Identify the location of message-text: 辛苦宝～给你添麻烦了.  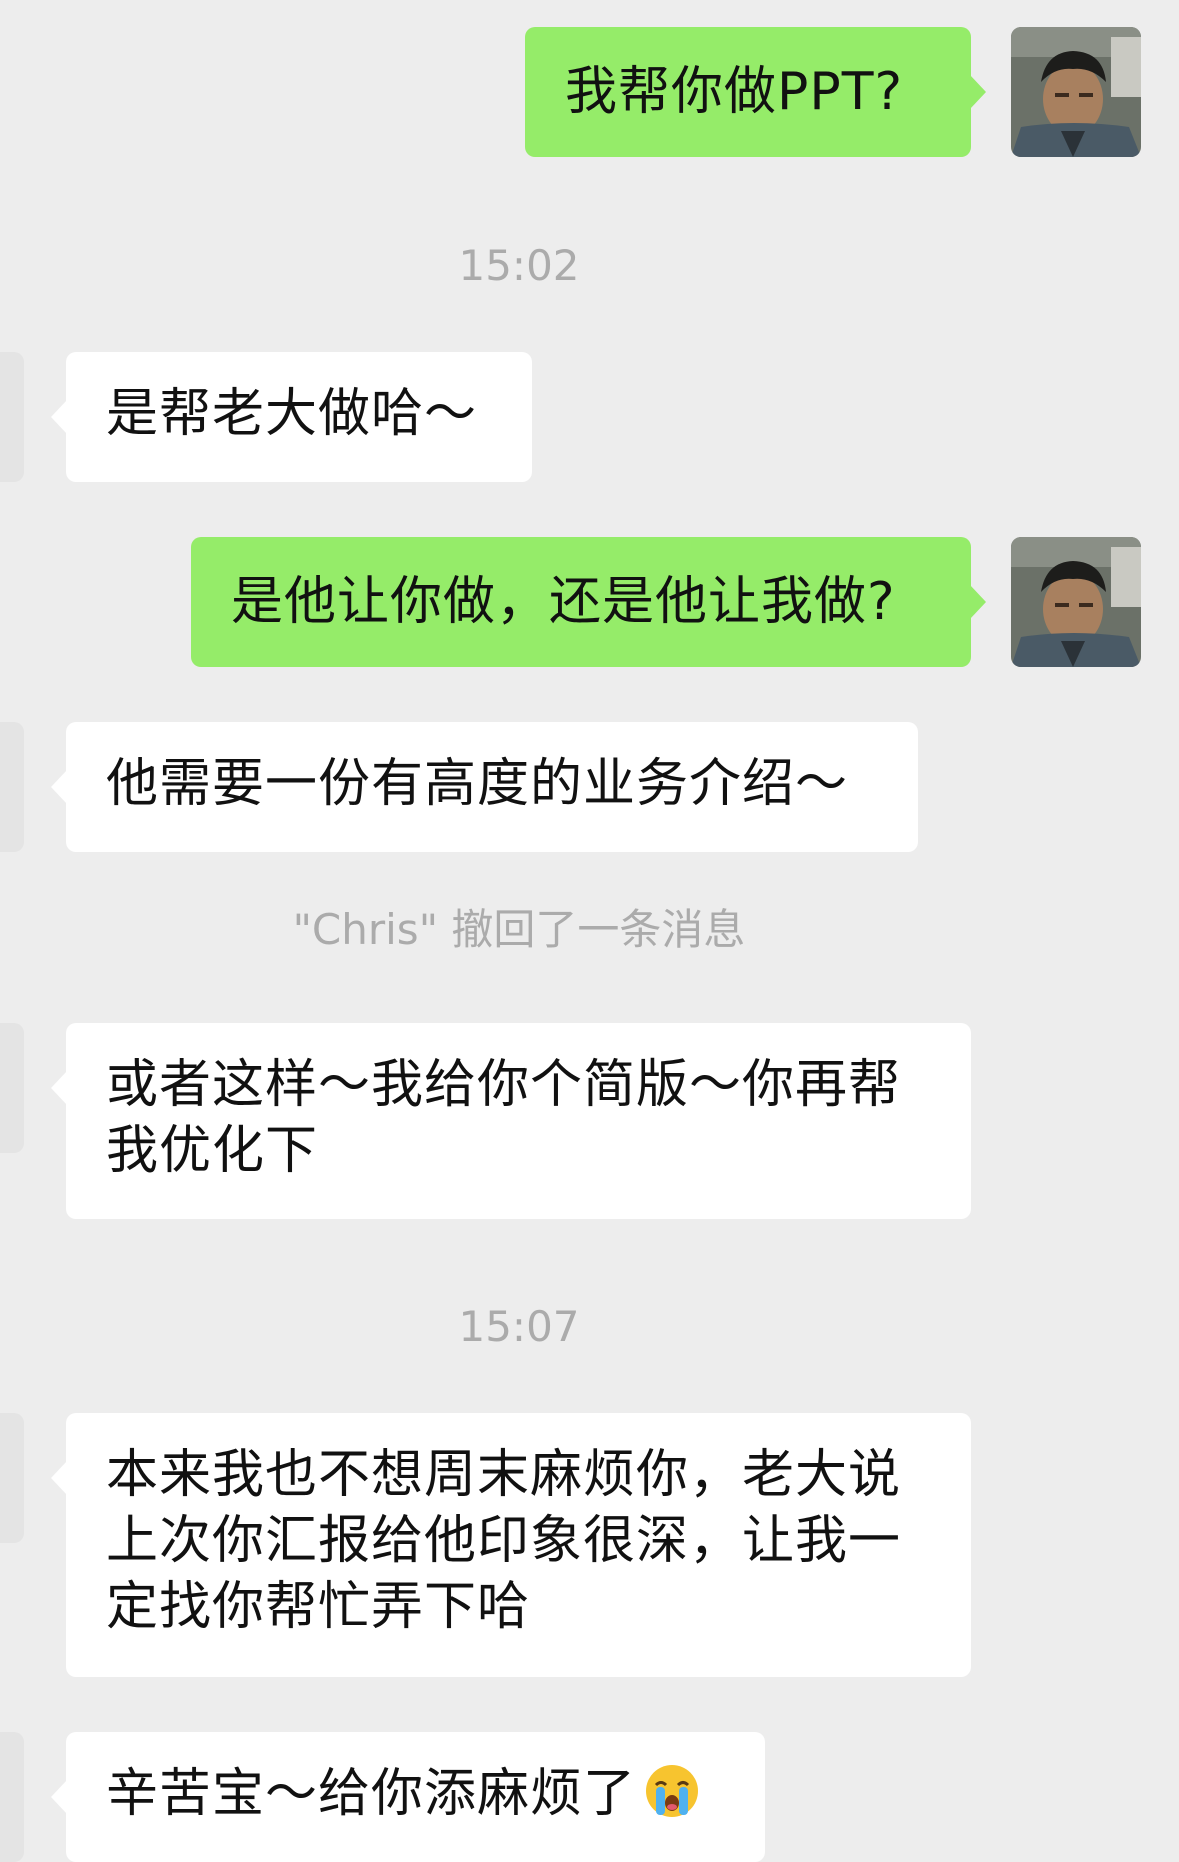
(415, 1794).